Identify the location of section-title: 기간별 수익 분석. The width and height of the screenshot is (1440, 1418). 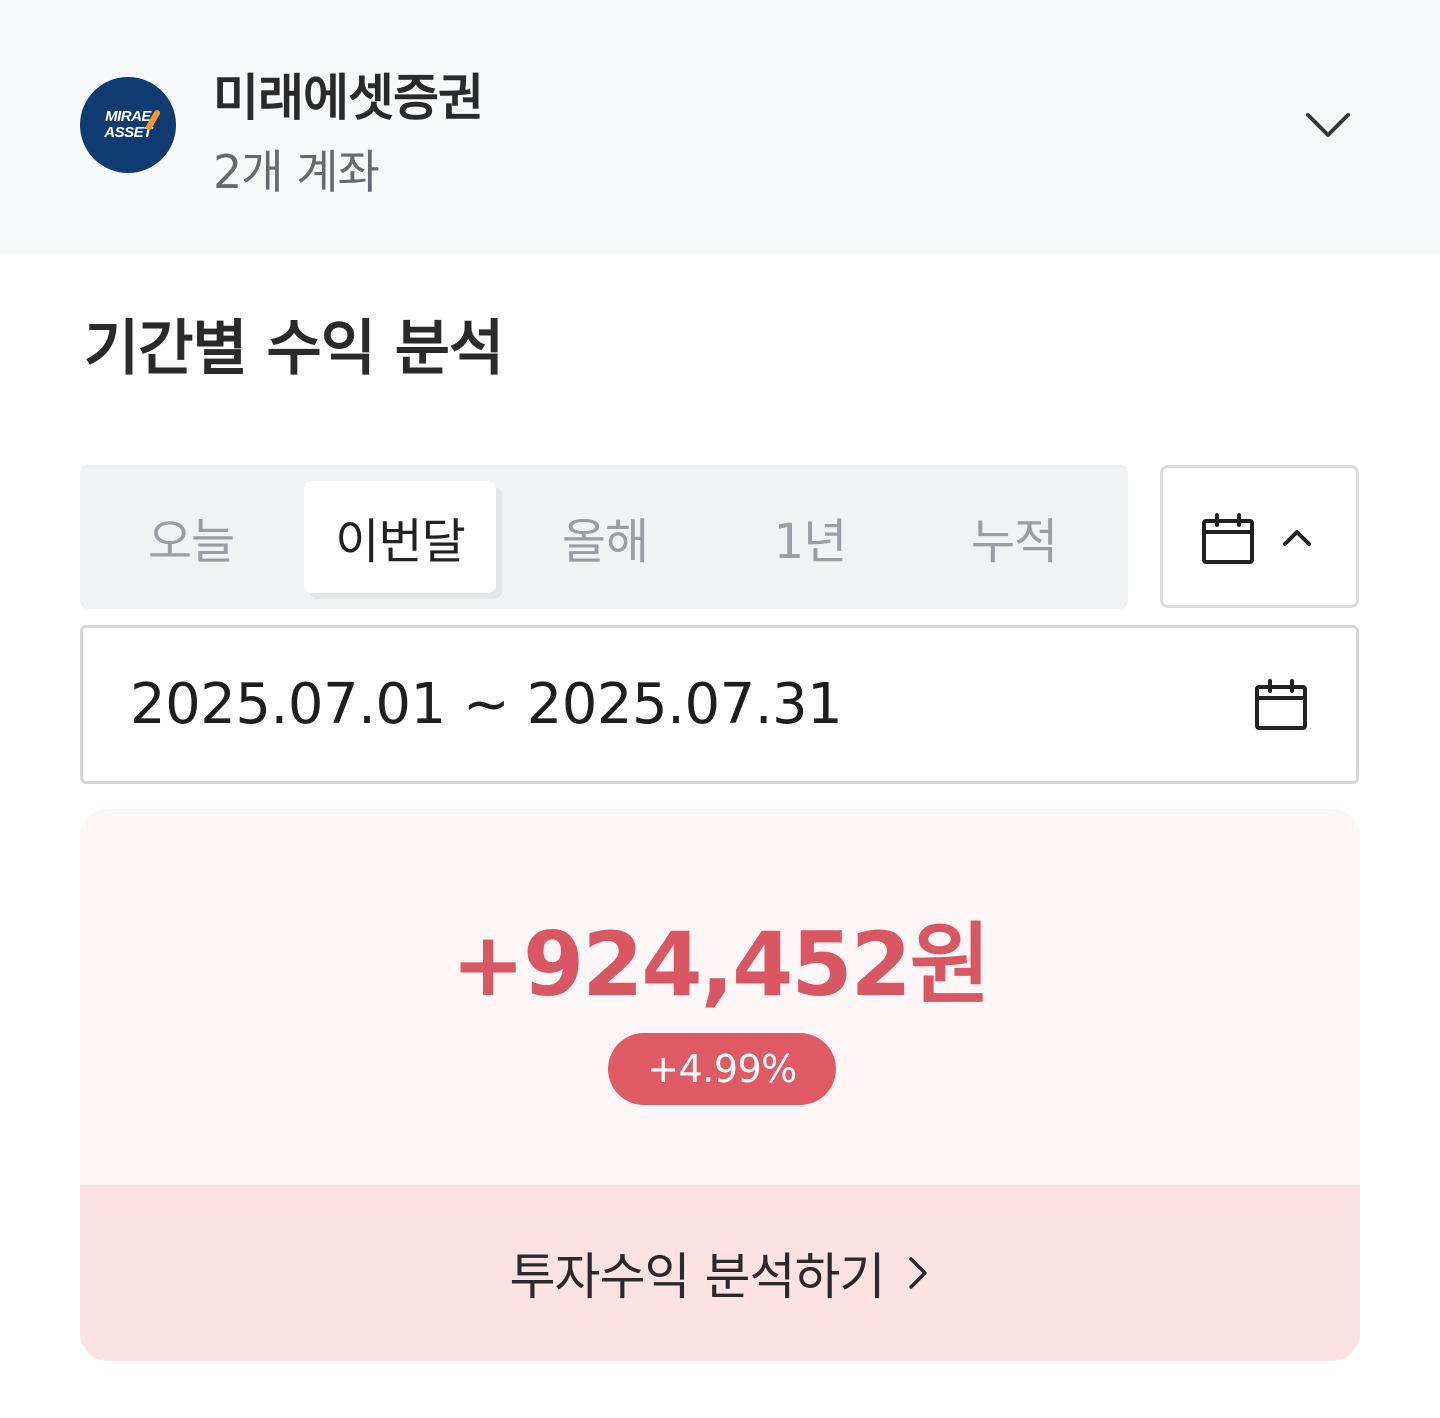
(294, 349).